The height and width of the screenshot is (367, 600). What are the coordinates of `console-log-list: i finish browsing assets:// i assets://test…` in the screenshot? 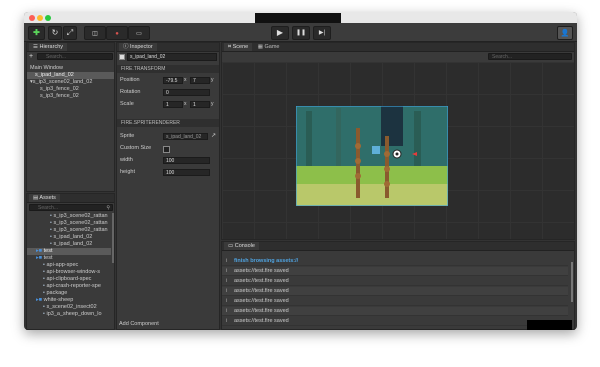 It's located at (398, 290).